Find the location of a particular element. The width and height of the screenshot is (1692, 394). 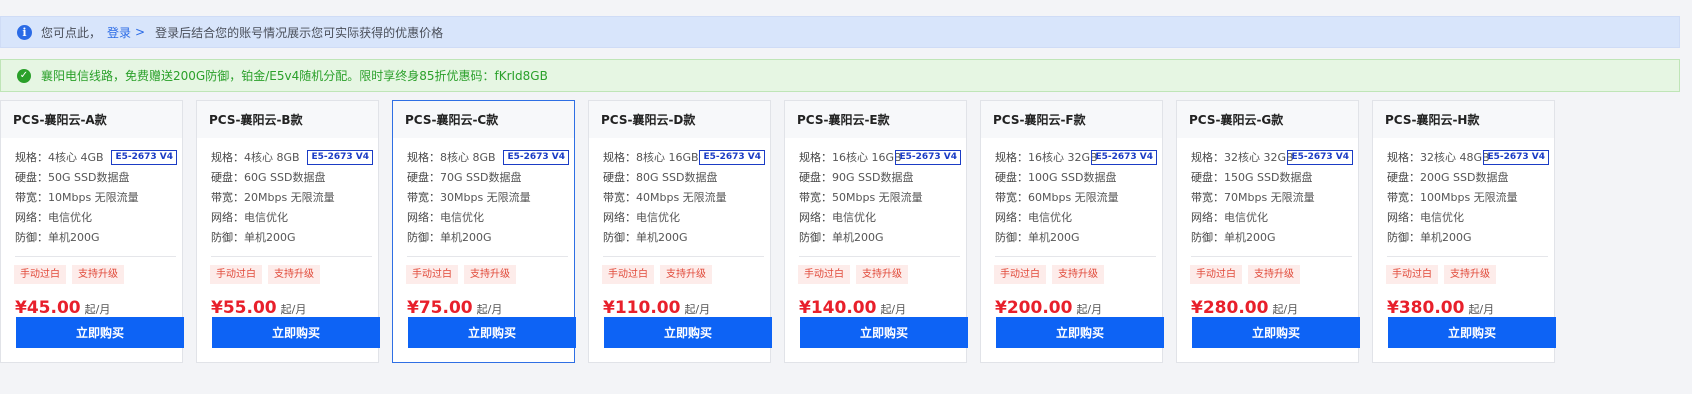

product-name: PCS-襄阳云-G款 is located at coordinates (1267, 119).